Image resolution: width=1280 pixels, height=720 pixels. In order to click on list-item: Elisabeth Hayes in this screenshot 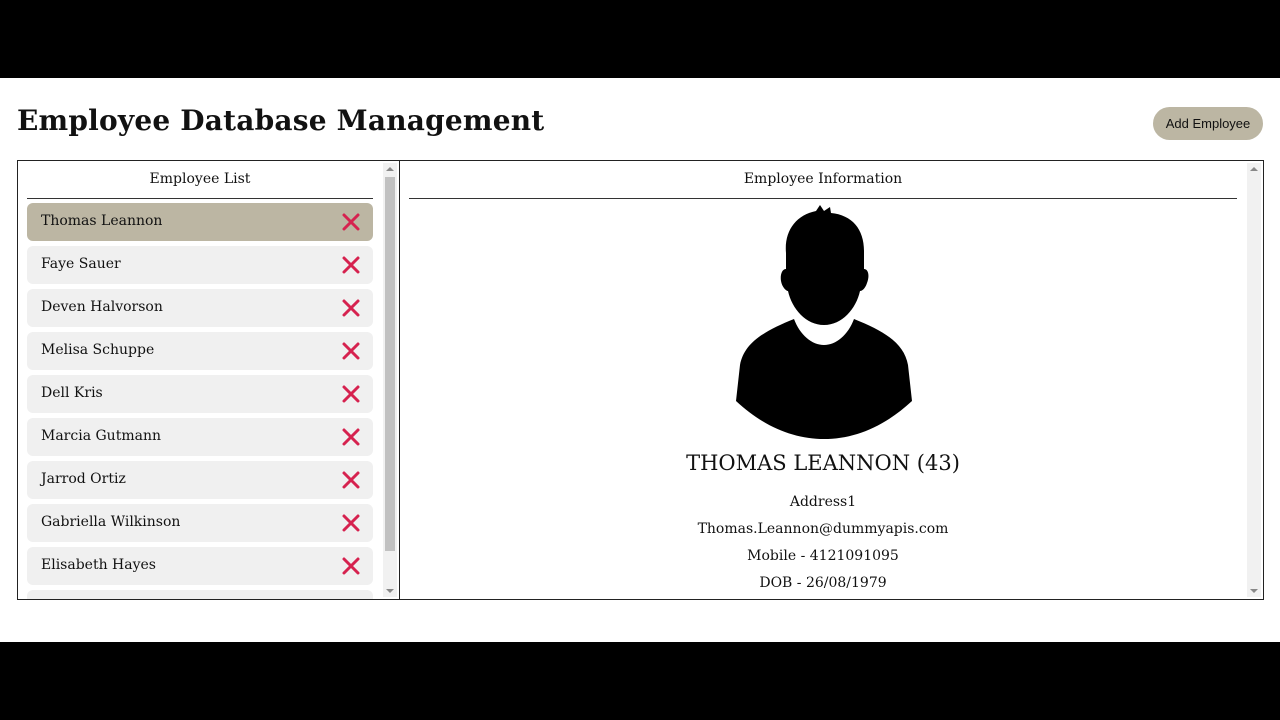, I will do `click(200, 566)`.